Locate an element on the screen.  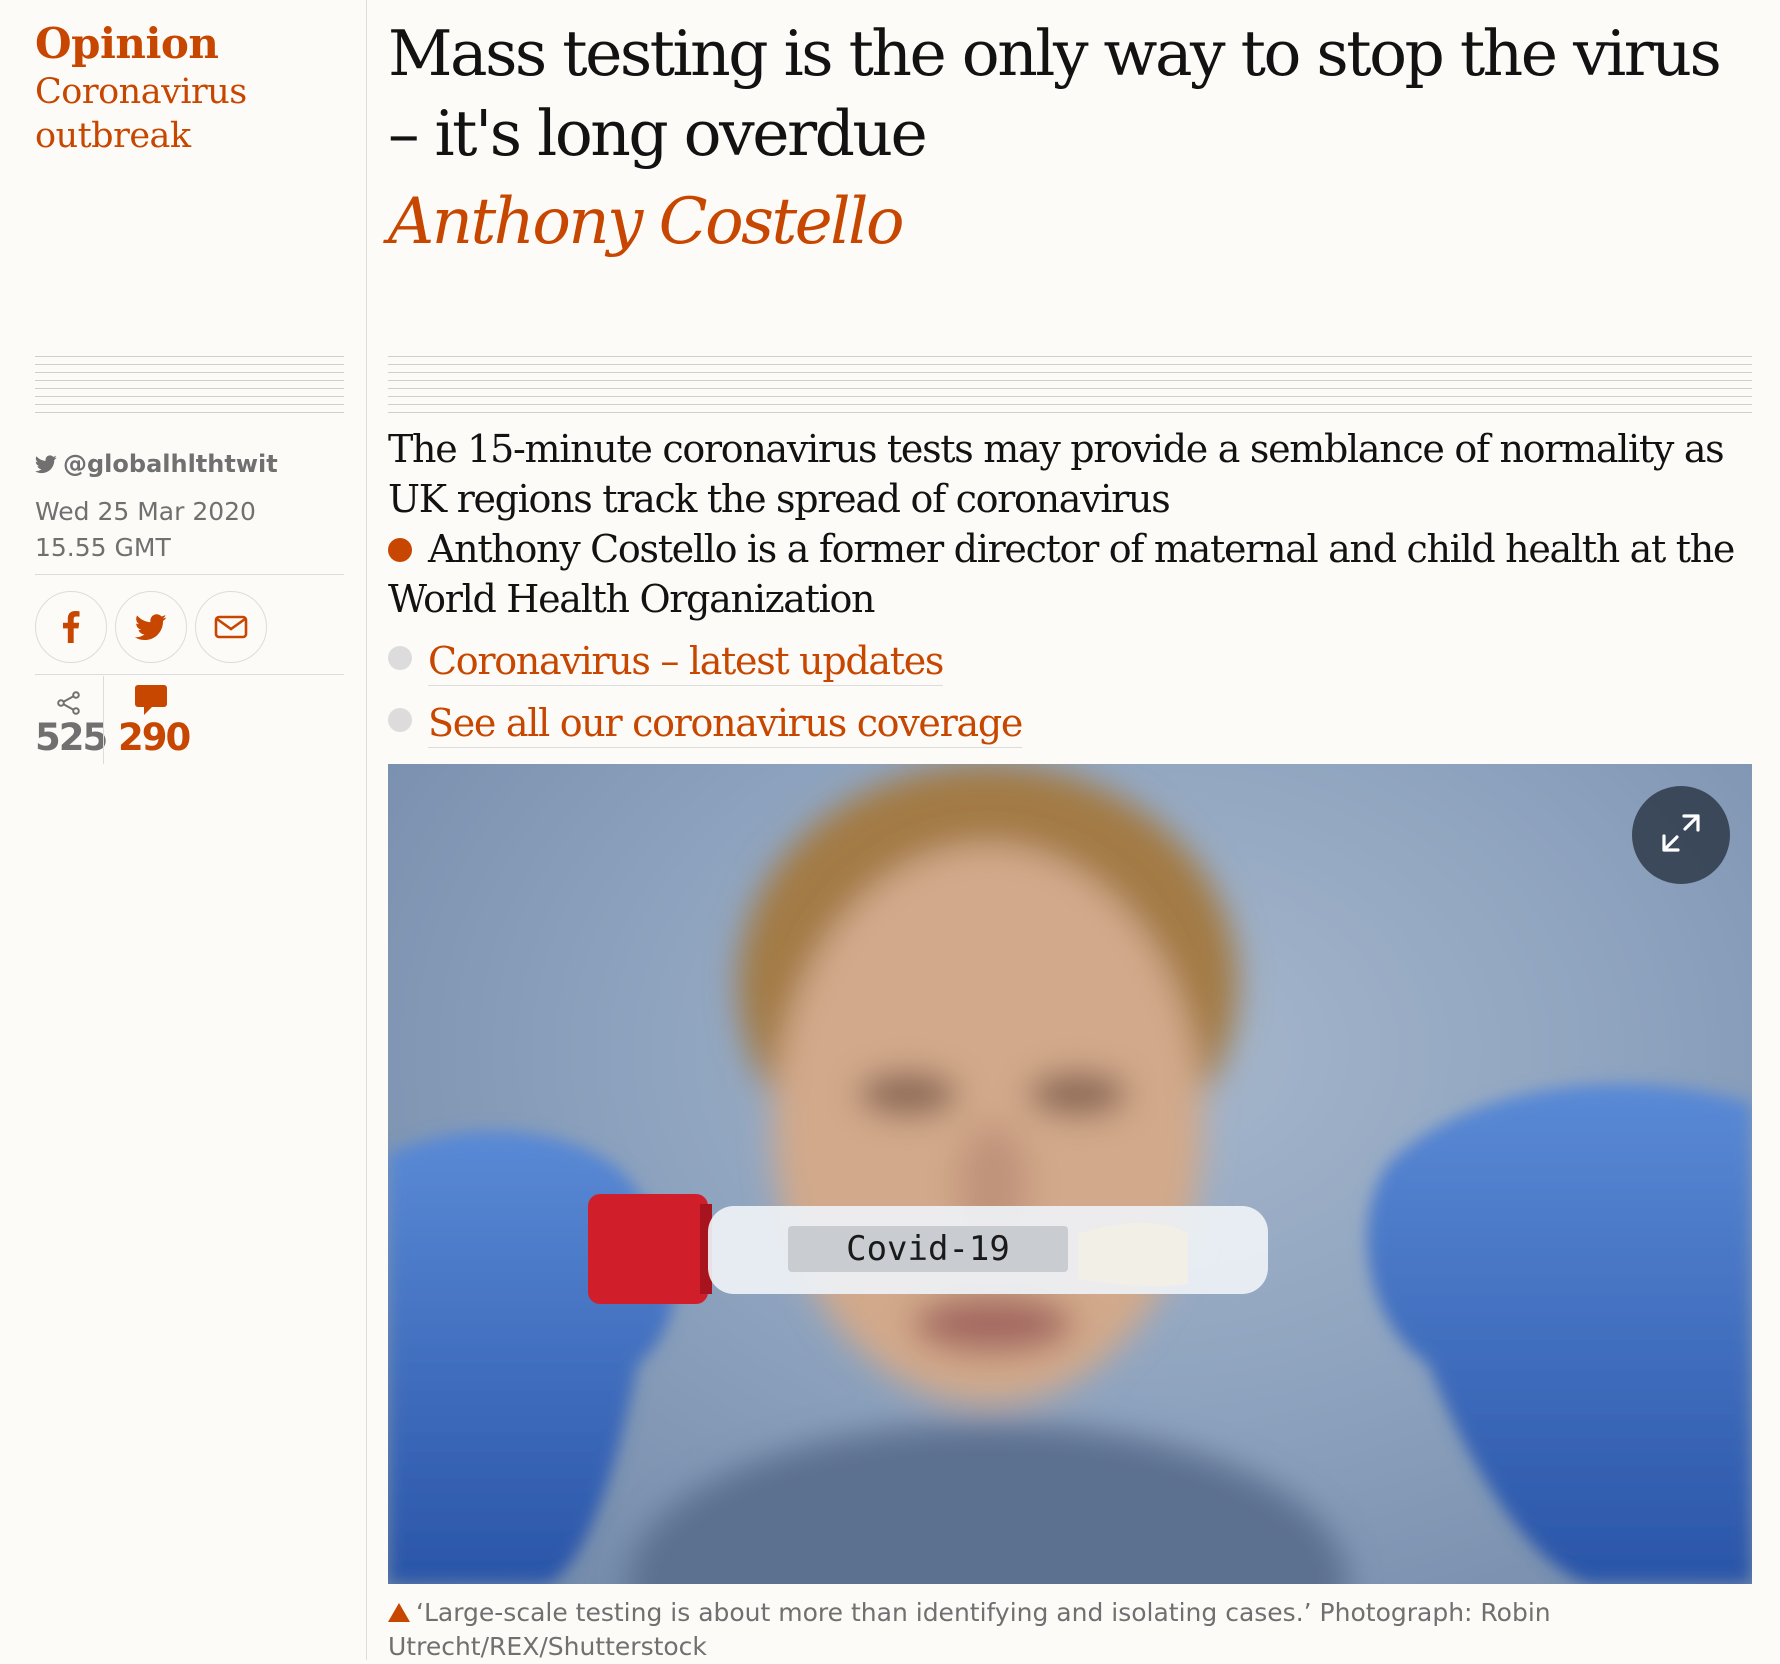
section-label-link: Opinion is located at coordinates (190, 44).